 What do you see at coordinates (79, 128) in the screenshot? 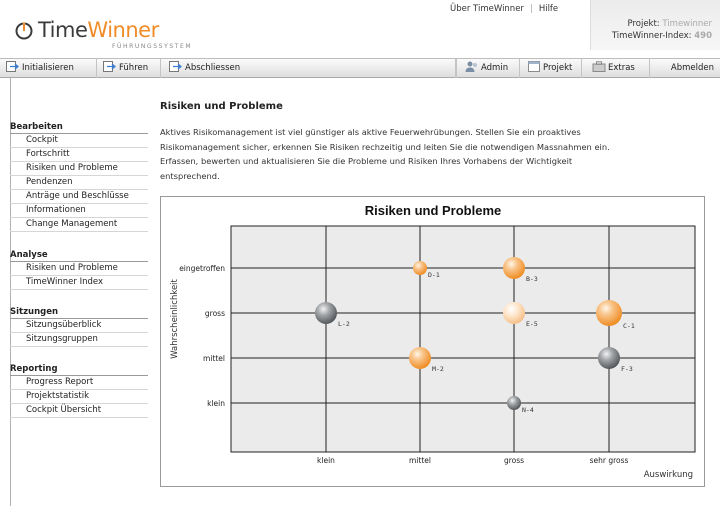
I see `section-bearbeiten: Bearbeiten` at bounding box center [79, 128].